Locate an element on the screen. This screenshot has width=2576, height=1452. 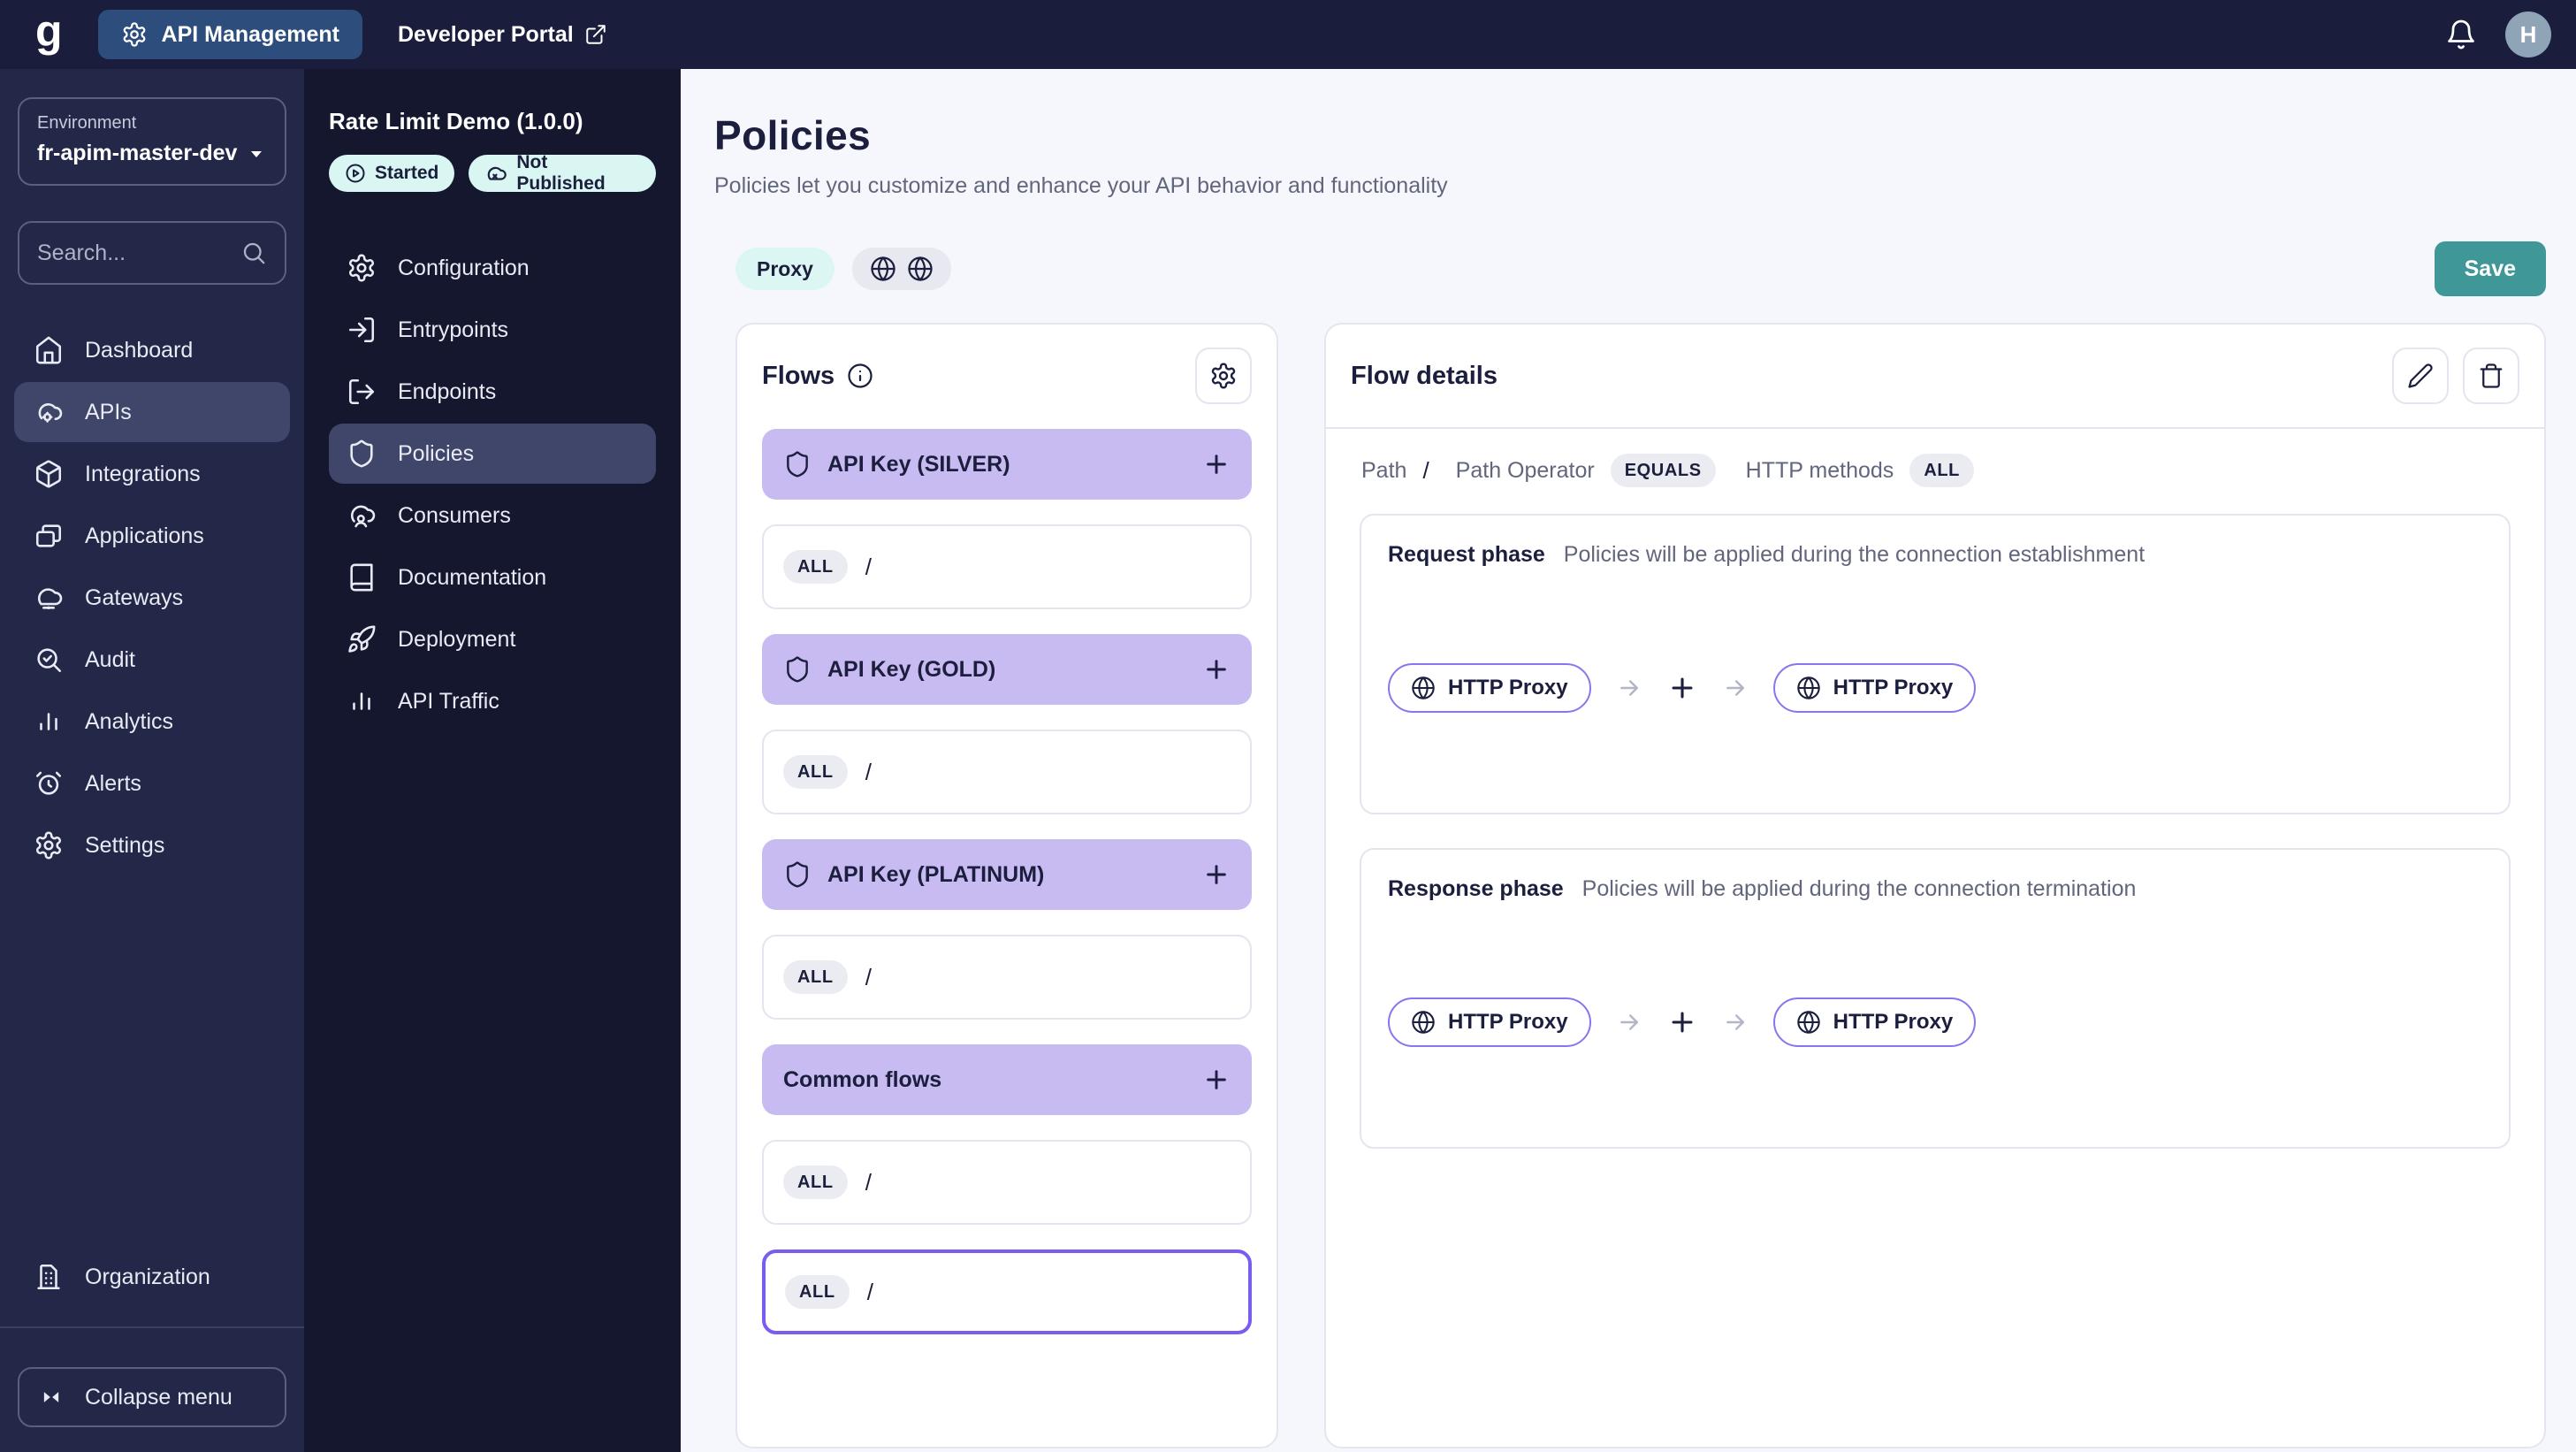
api-nav-label: Entrypoints is located at coordinates (453, 329).